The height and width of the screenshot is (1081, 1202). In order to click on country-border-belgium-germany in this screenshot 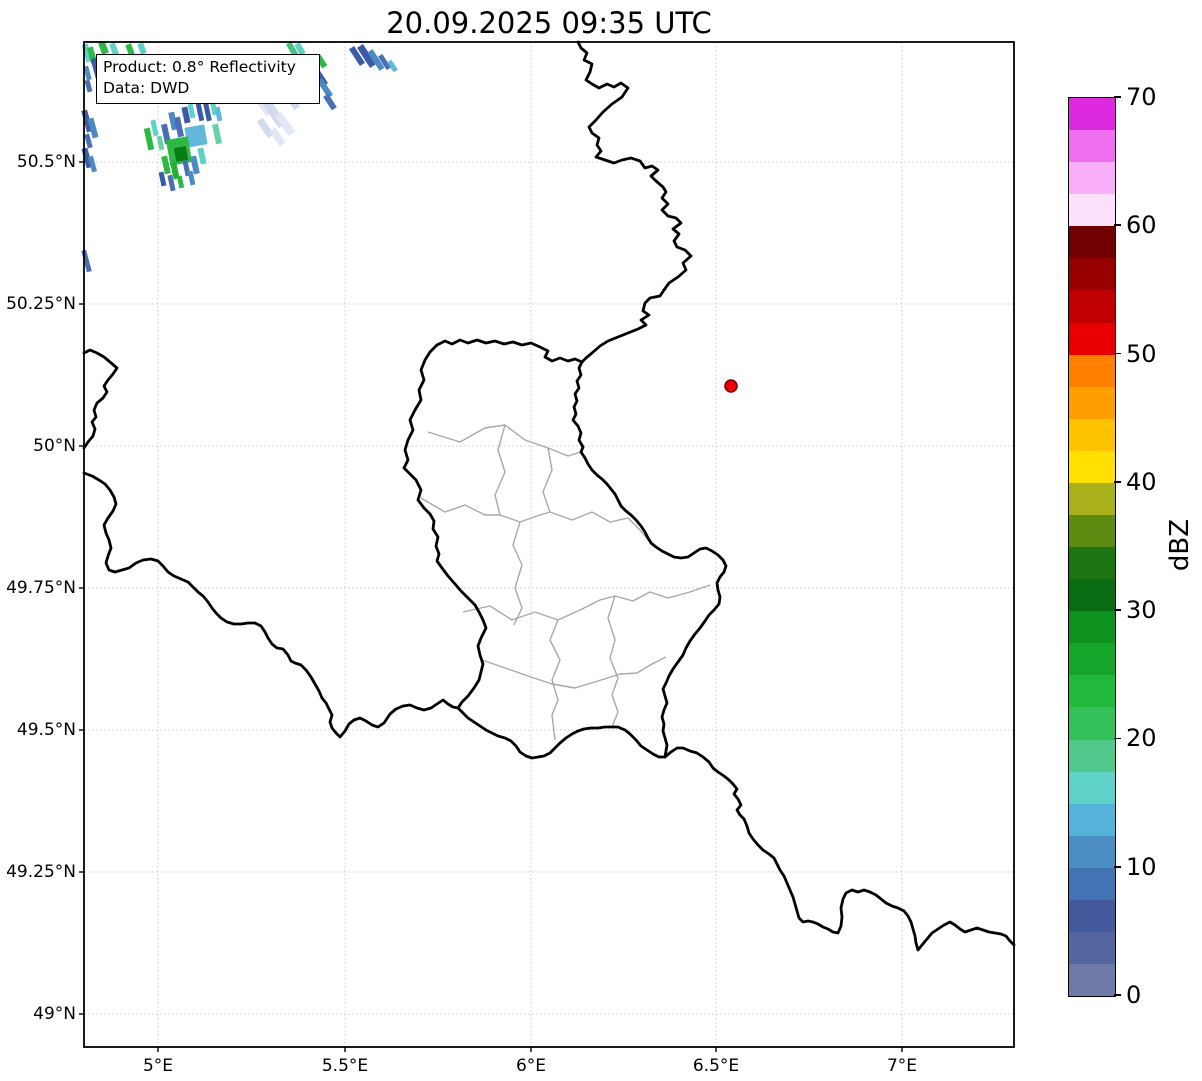, I will do `click(634, 202)`.